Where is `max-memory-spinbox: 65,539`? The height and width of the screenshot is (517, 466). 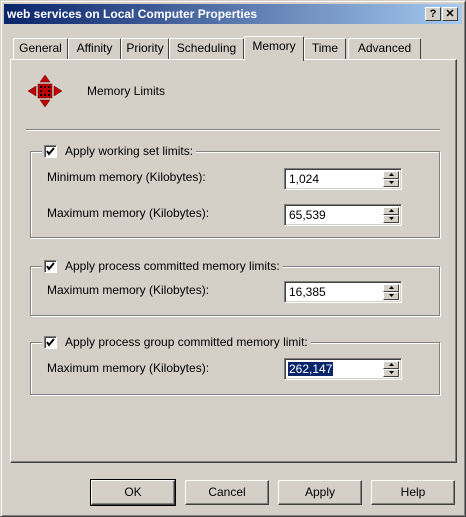
max-memory-spinbox: 65,539 is located at coordinates (343, 215).